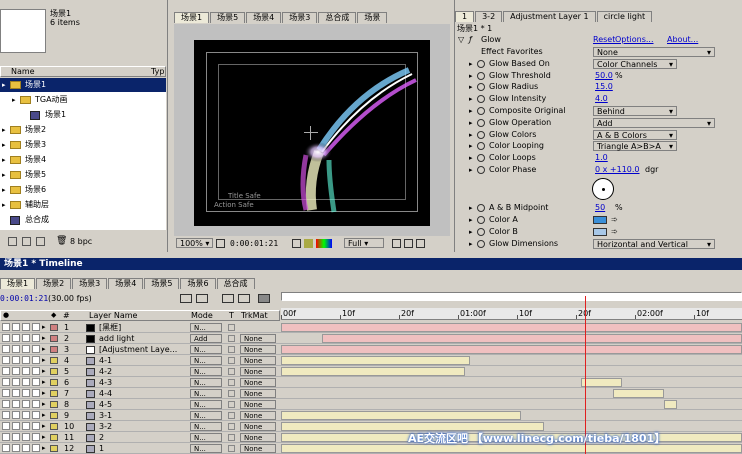 The image size is (742, 454). I want to click on timeline-comp-tab: 场景2, so click(54, 283).